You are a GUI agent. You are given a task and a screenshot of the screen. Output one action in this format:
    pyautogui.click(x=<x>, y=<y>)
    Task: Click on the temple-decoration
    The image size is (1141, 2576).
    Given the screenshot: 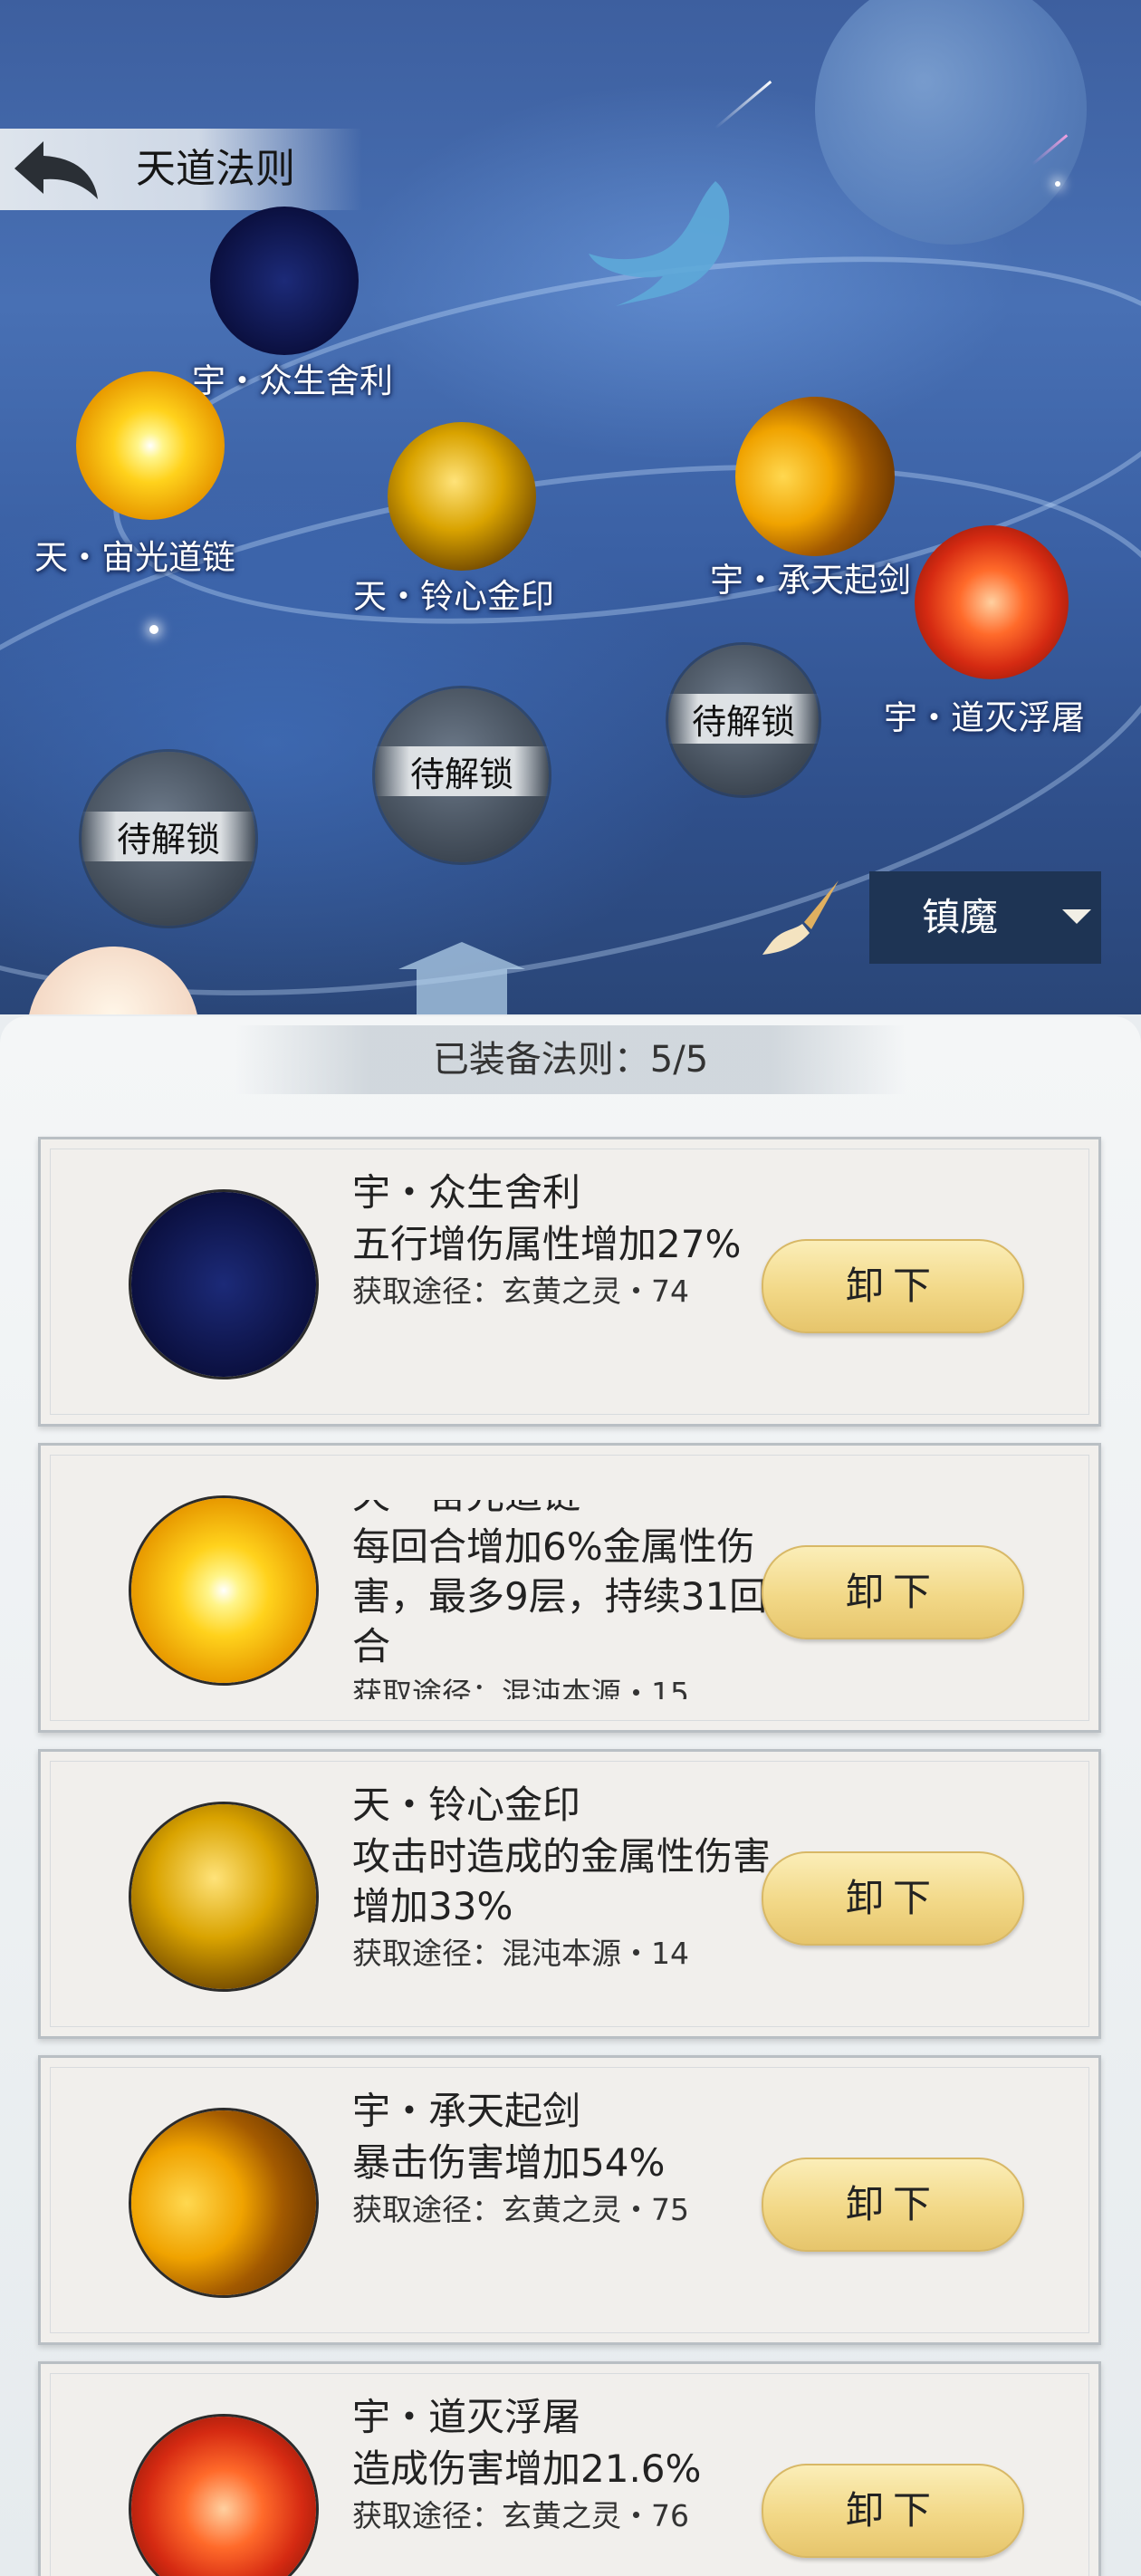 What is the action you would take?
    pyautogui.click(x=462, y=978)
    